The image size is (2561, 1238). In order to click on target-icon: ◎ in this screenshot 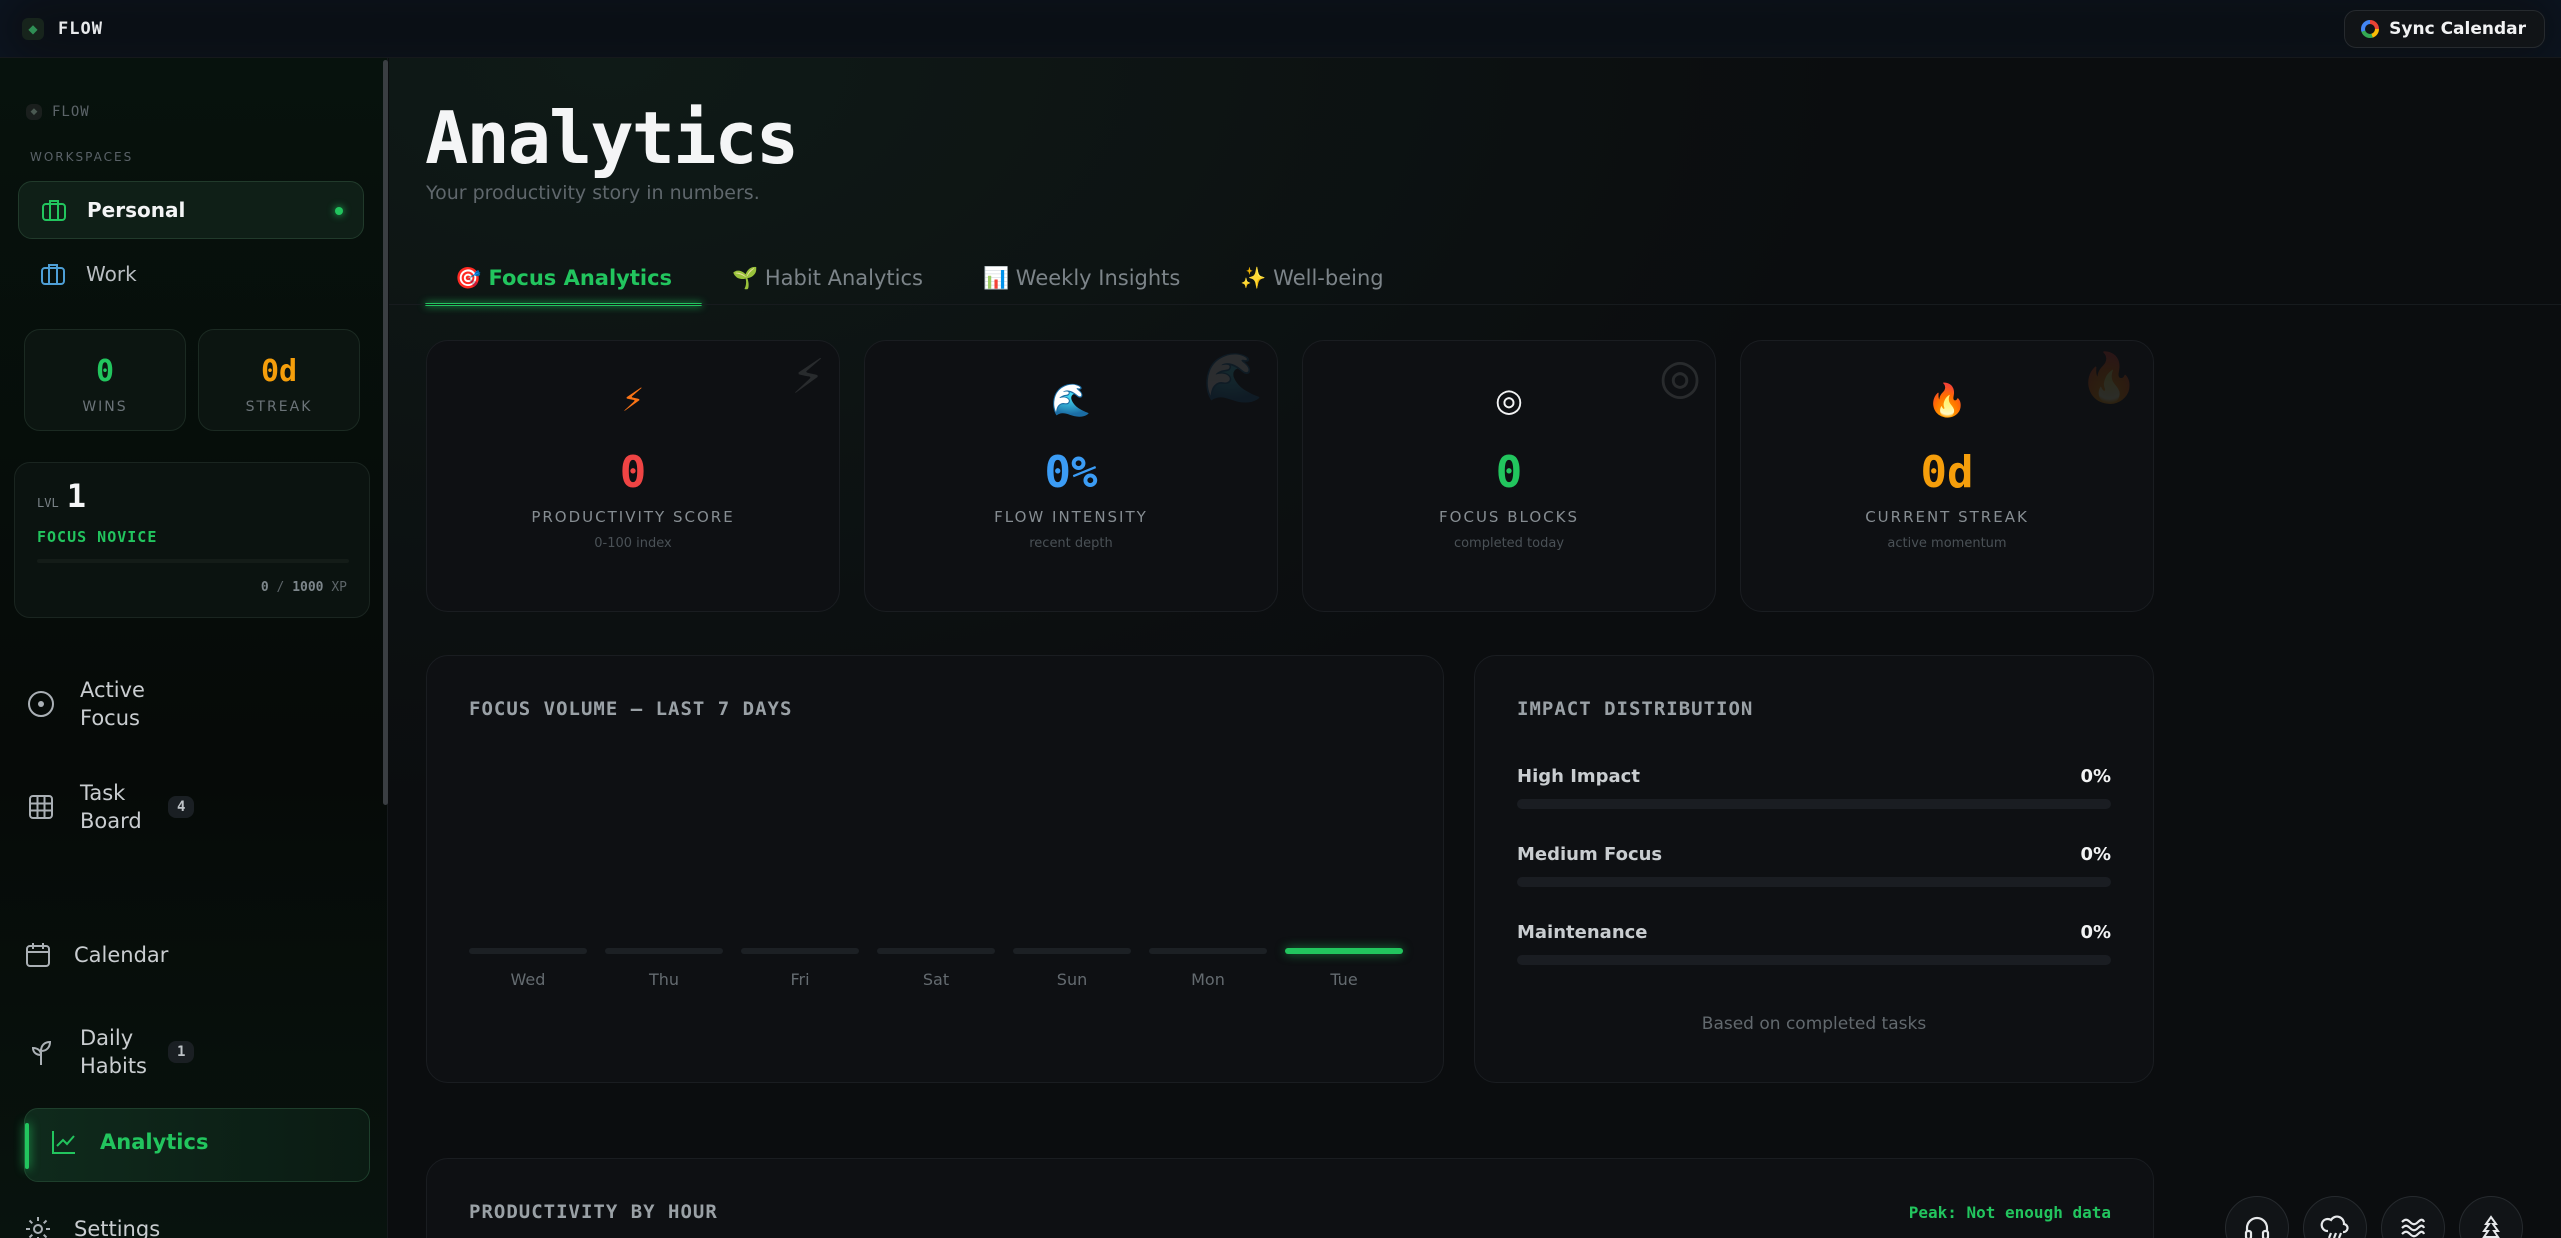, I will do `click(1509, 400)`.